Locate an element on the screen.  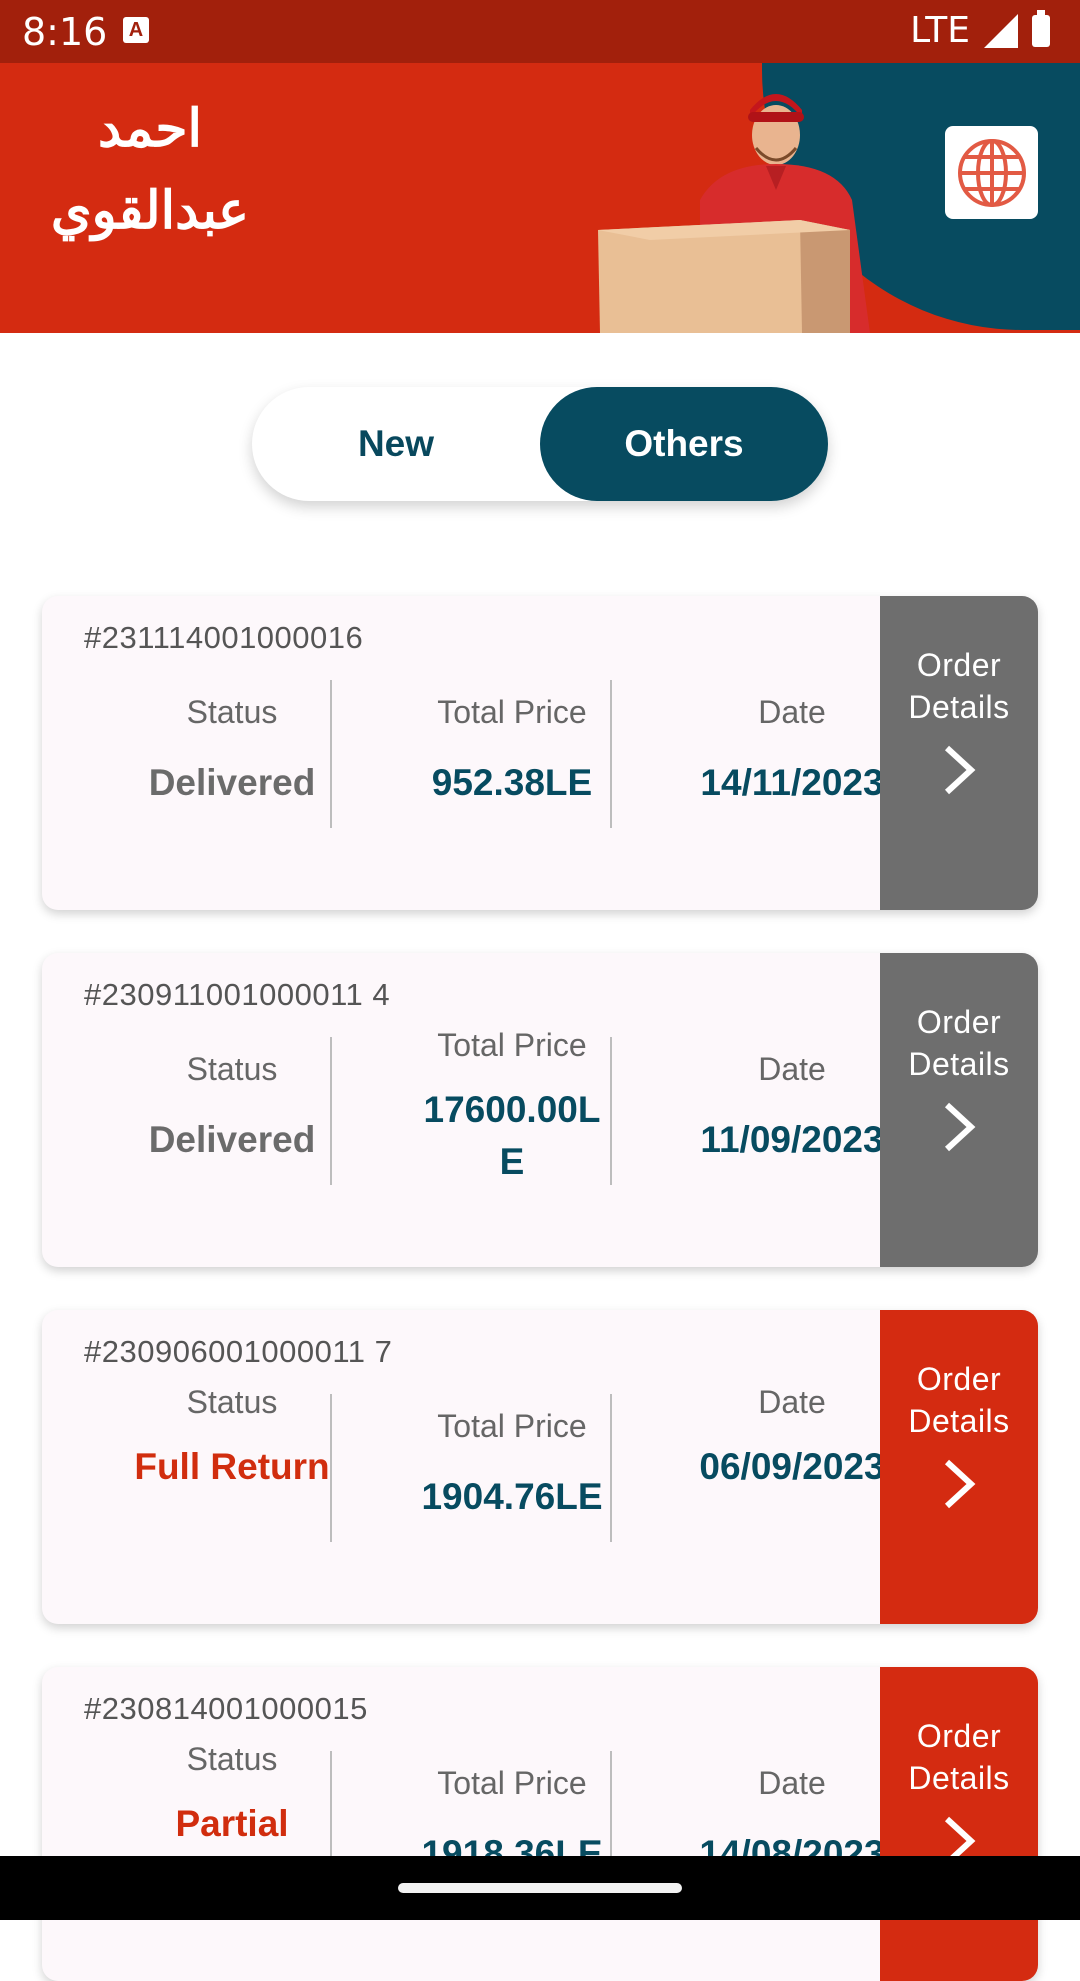
status-bar: 8:16 A LTE is located at coordinates (540, 31).